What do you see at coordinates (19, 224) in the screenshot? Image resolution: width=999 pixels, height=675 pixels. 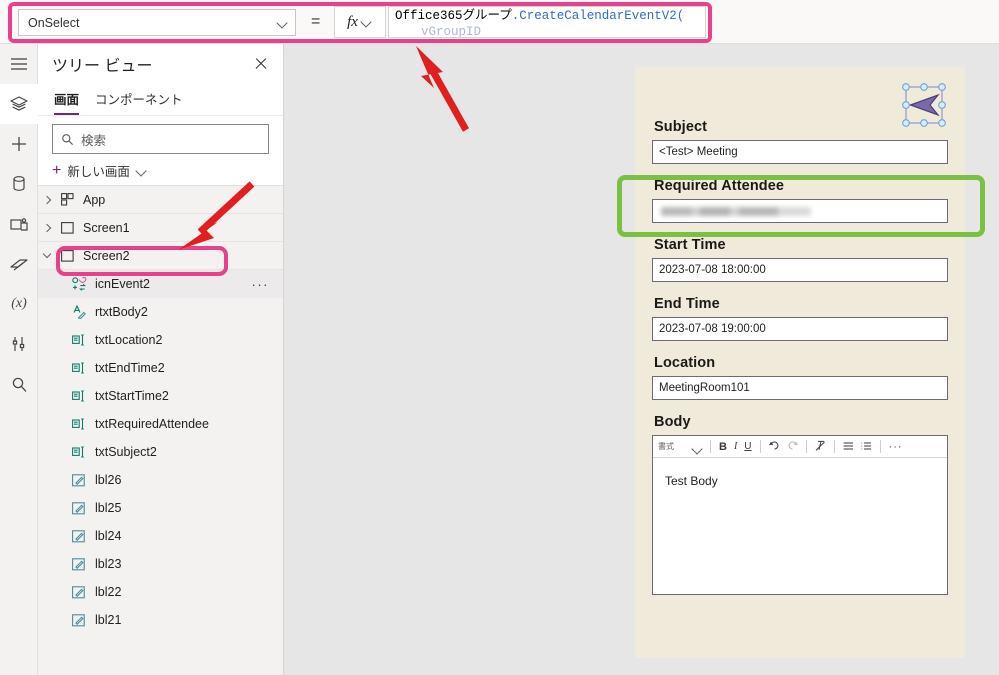 I see `media-icon` at bounding box center [19, 224].